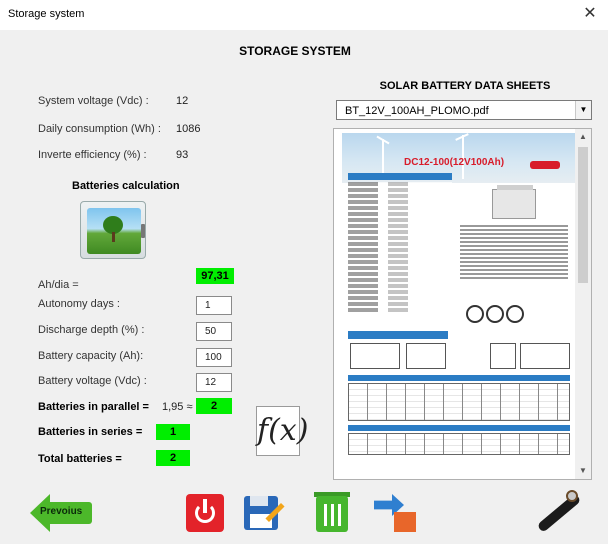 This screenshot has height=544, width=608. I want to click on previous-button-label: Prevoius, so click(61, 511).